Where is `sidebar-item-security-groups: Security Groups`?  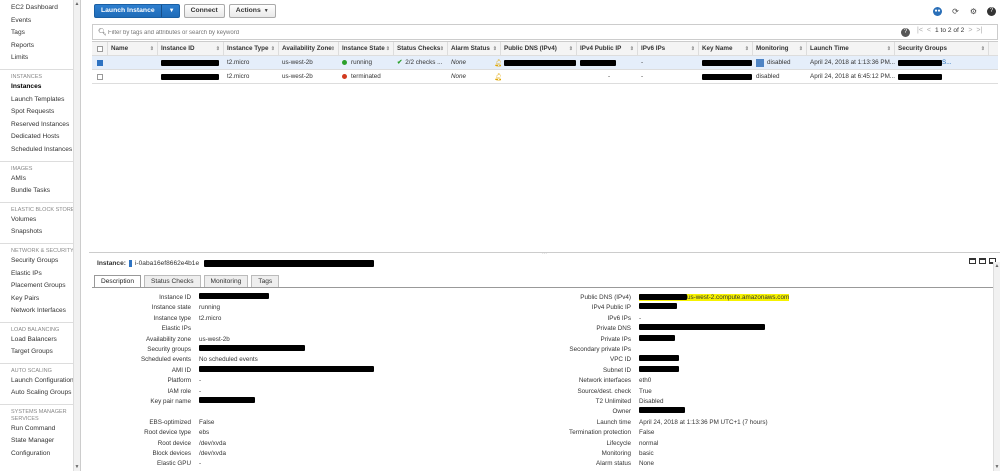
sidebar-item-security-groups: Security Groups is located at coordinates (40, 261).